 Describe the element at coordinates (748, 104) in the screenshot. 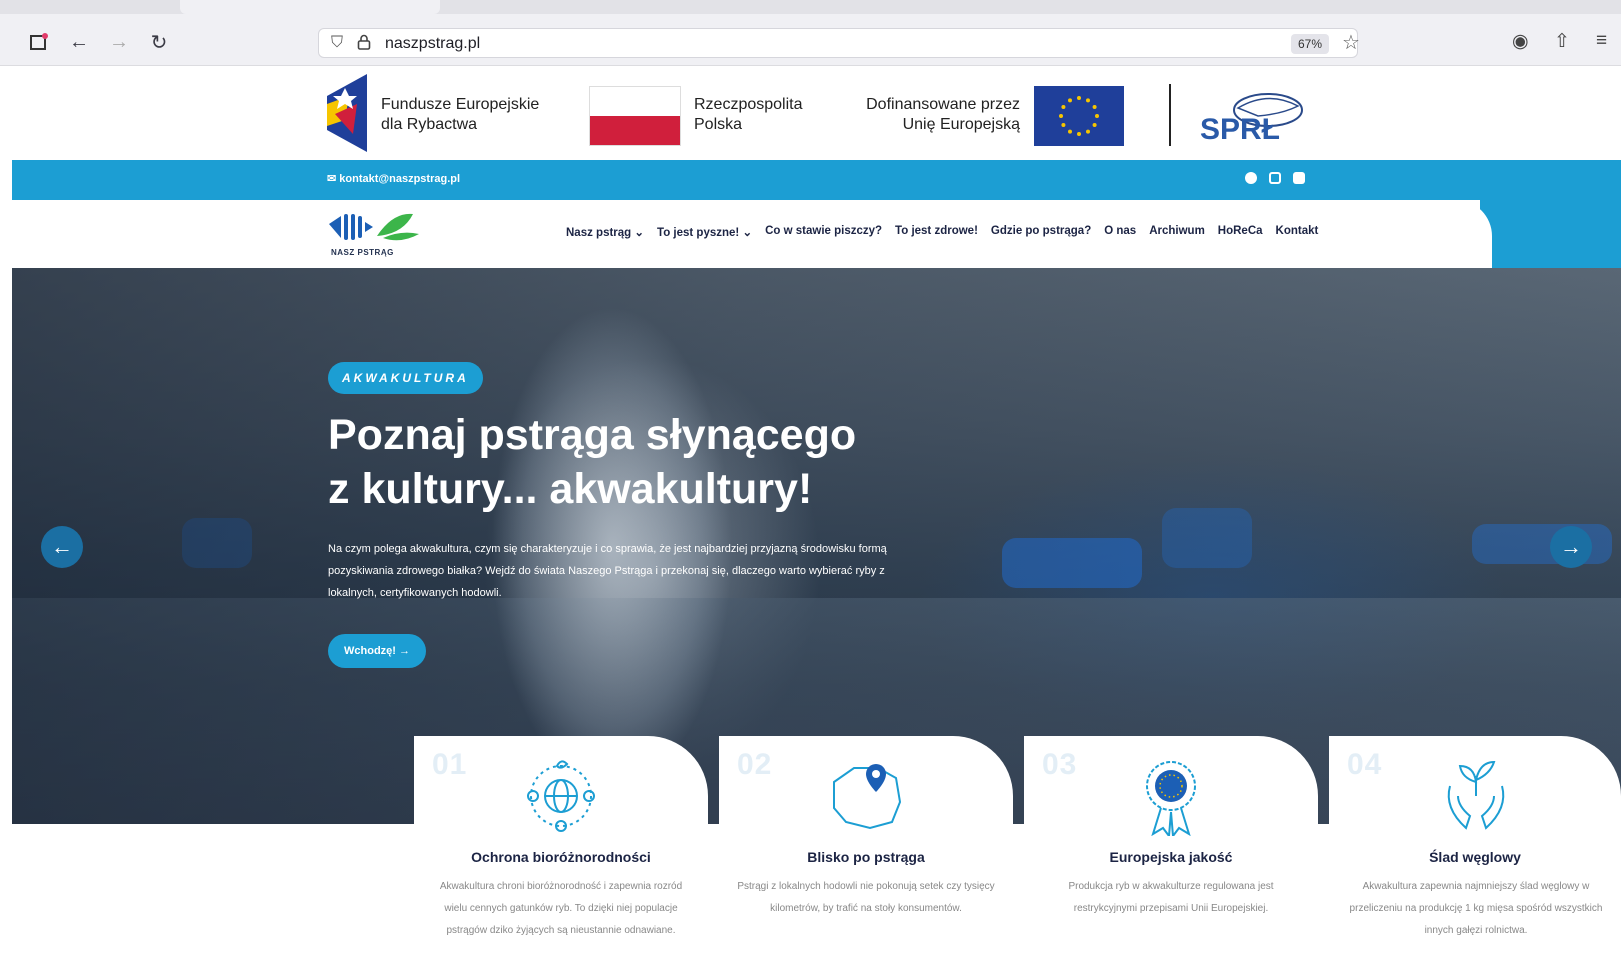

I see `rp-line1: Rzeczpospolita` at that location.